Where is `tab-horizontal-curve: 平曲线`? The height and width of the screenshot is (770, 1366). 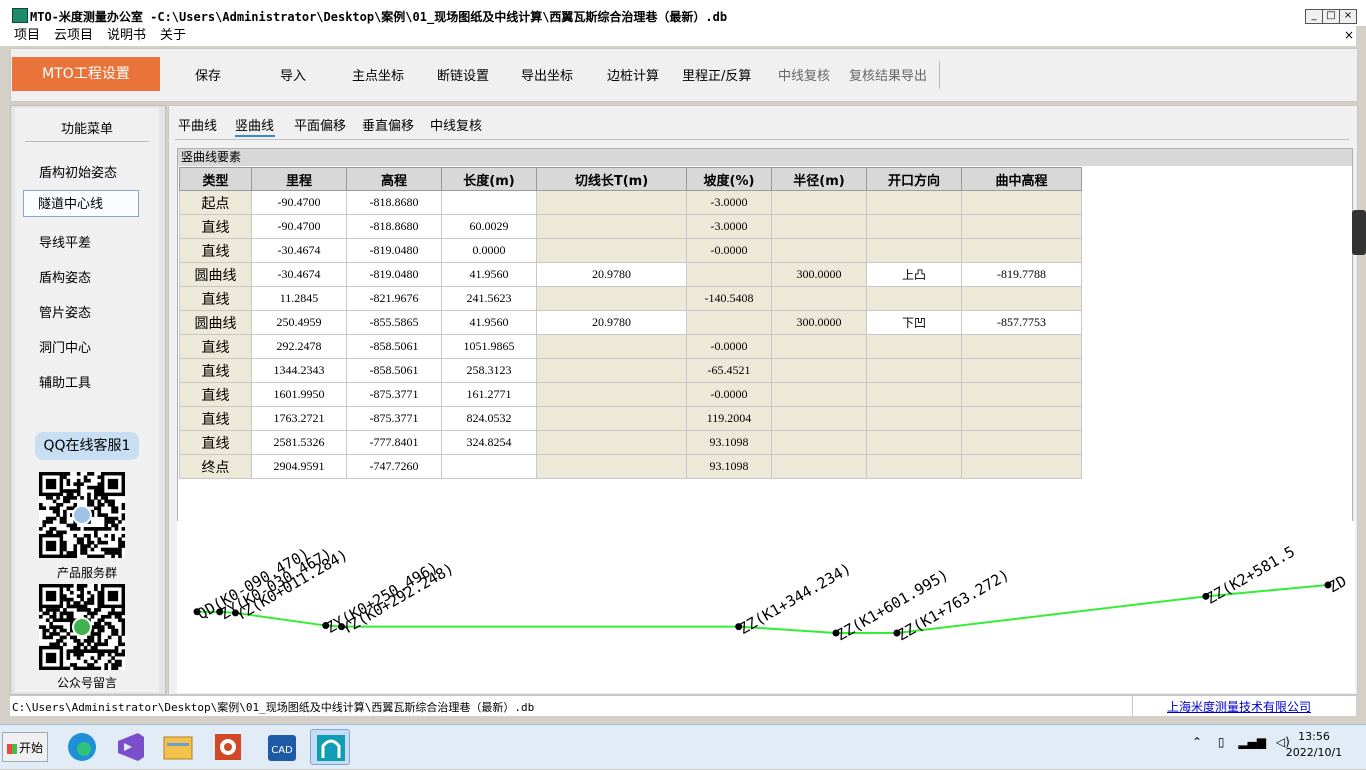
tab-horizontal-curve: 平曲线 is located at coordinates (197, 124).